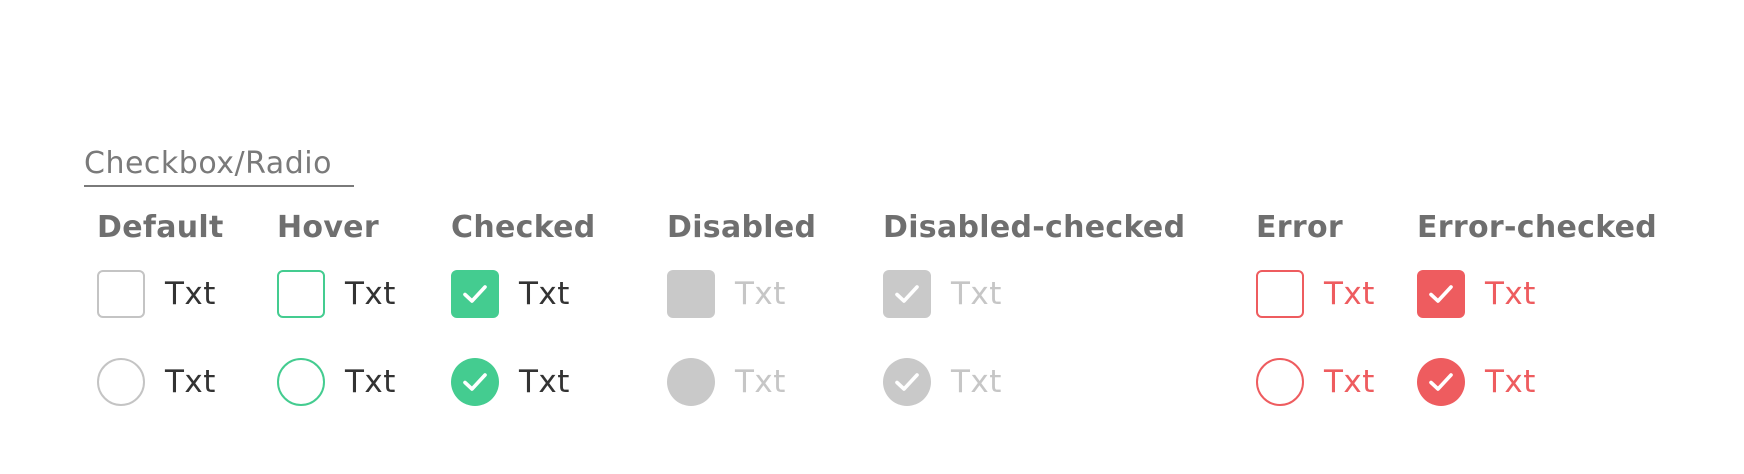 This screenshot has width=1744, height=474. Describe the element at coordinates (726, 294) in the screenshot. I see `checkbox-disabled: Txt` at that location.